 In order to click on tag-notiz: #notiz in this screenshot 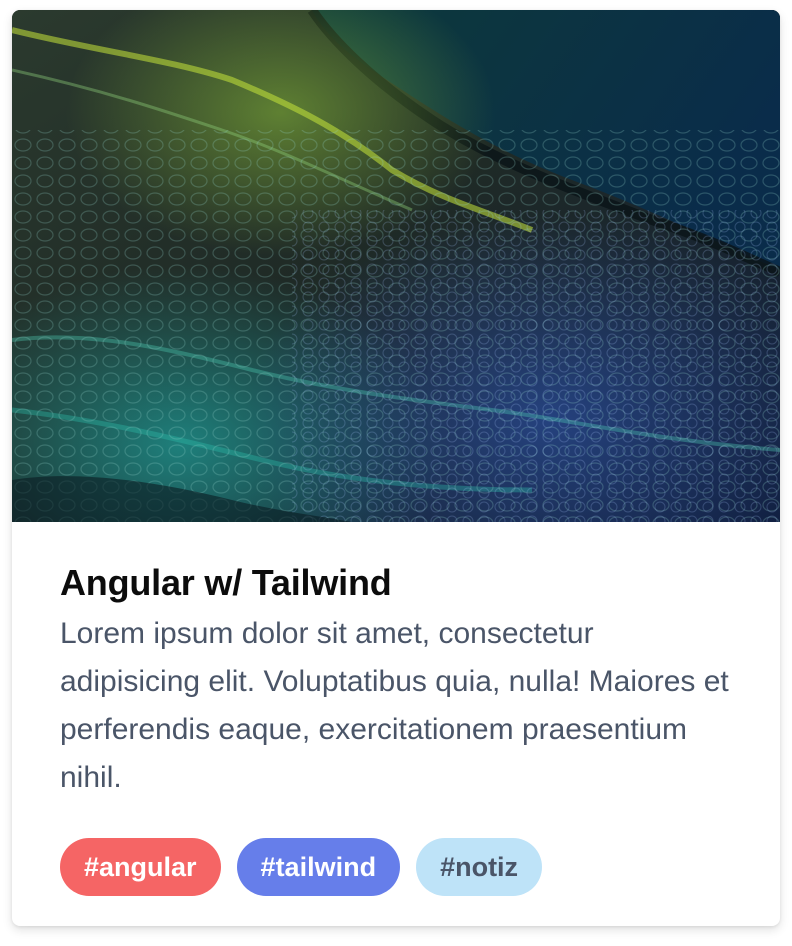, I will do `click(479, 867)`.